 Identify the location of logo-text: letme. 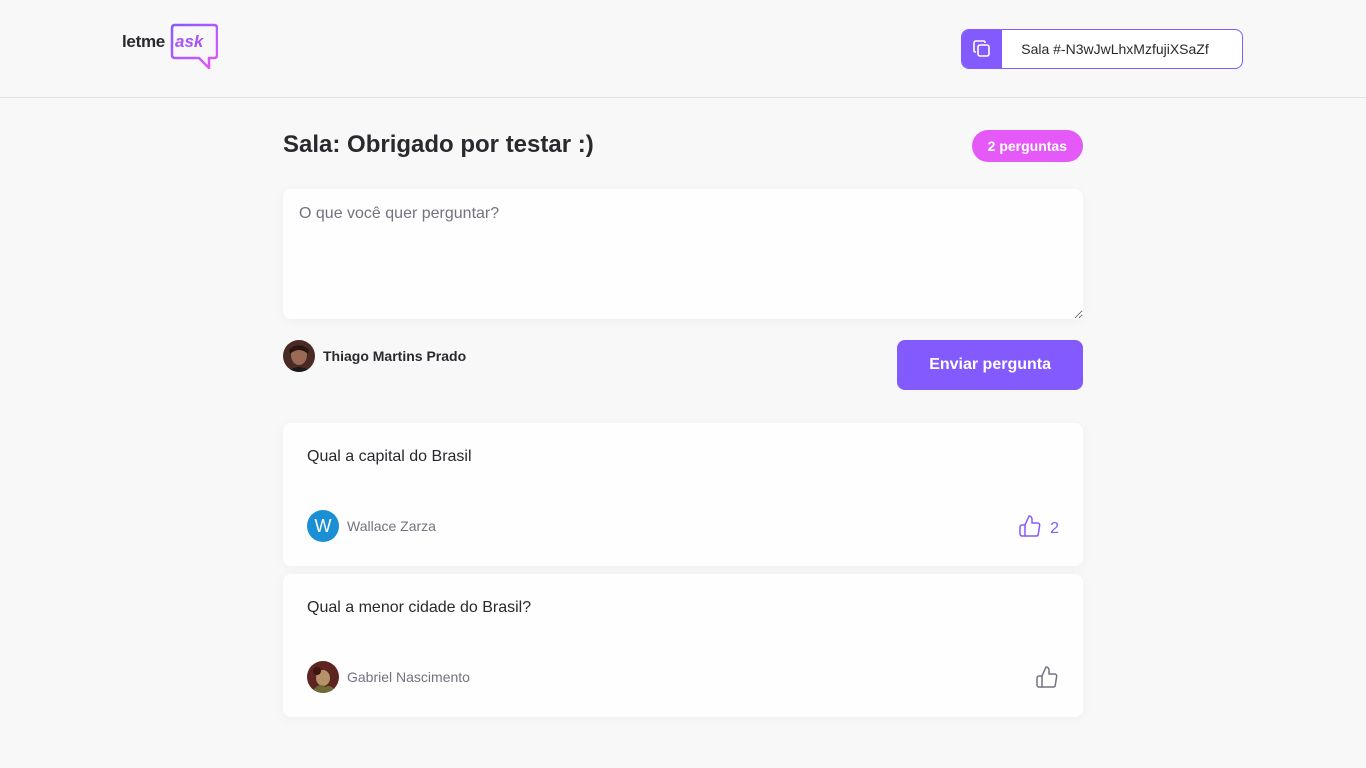
(143, 41).